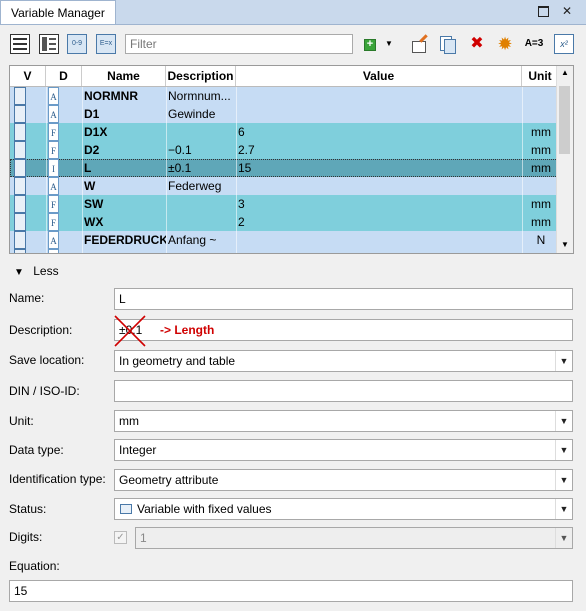 The width and height of the screenshot is (586, 611). Describe the element at coordinates (447, 44) in the screenshot. I see `copy-icon` at that location.